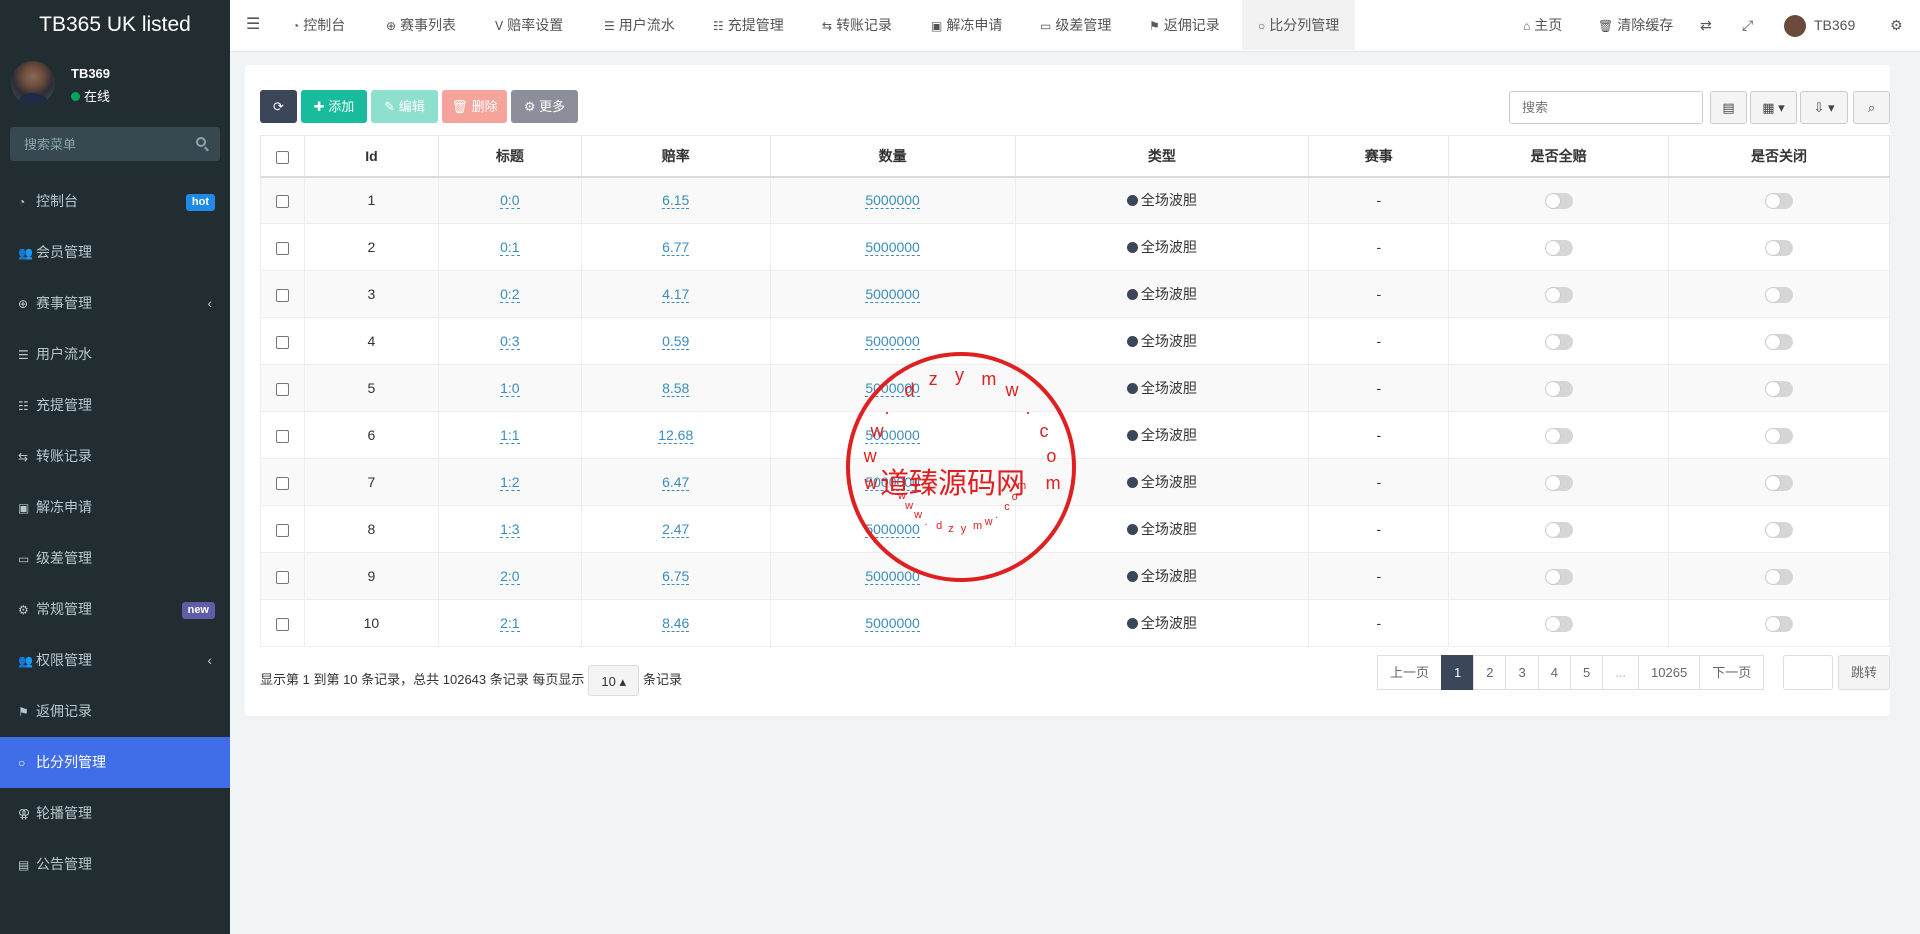 The height and width of the screenshot is (934, 1920). Describe the element at coordinates (1162, 156) in the screenshot. I see `column-header: 类型` at that location.